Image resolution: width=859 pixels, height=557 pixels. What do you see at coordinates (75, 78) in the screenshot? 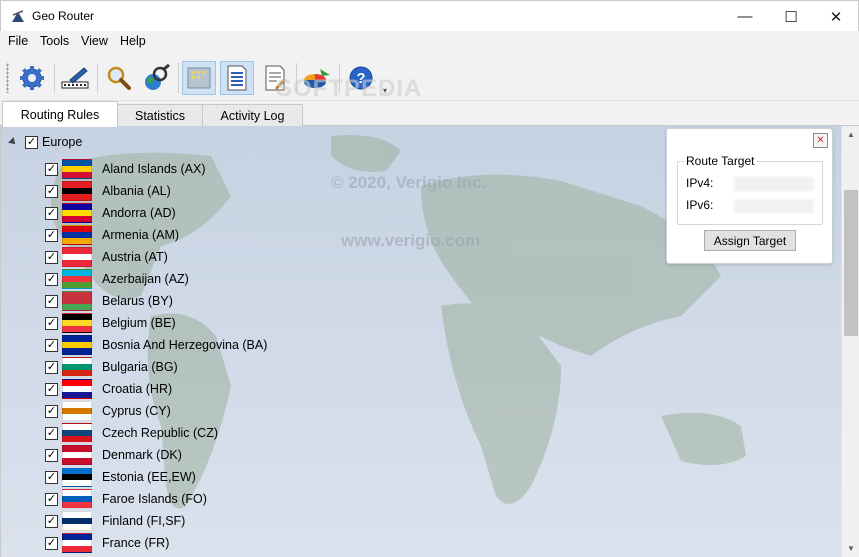
I see `edit-rules-button` at bounding box center [75, 78].